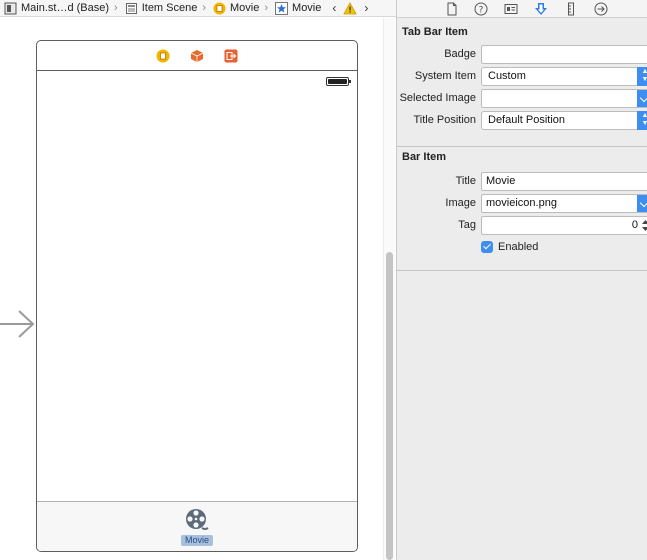  Describe the element at coordinates (634, 225) in the screenshot. I see `tag-value: 0` at that location.